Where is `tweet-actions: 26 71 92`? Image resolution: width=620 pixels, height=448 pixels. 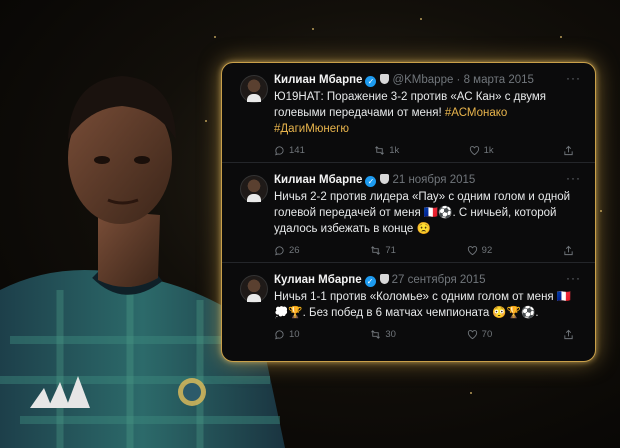
tweet-actions: 26 71 92 is located at coordinates (424, 250).